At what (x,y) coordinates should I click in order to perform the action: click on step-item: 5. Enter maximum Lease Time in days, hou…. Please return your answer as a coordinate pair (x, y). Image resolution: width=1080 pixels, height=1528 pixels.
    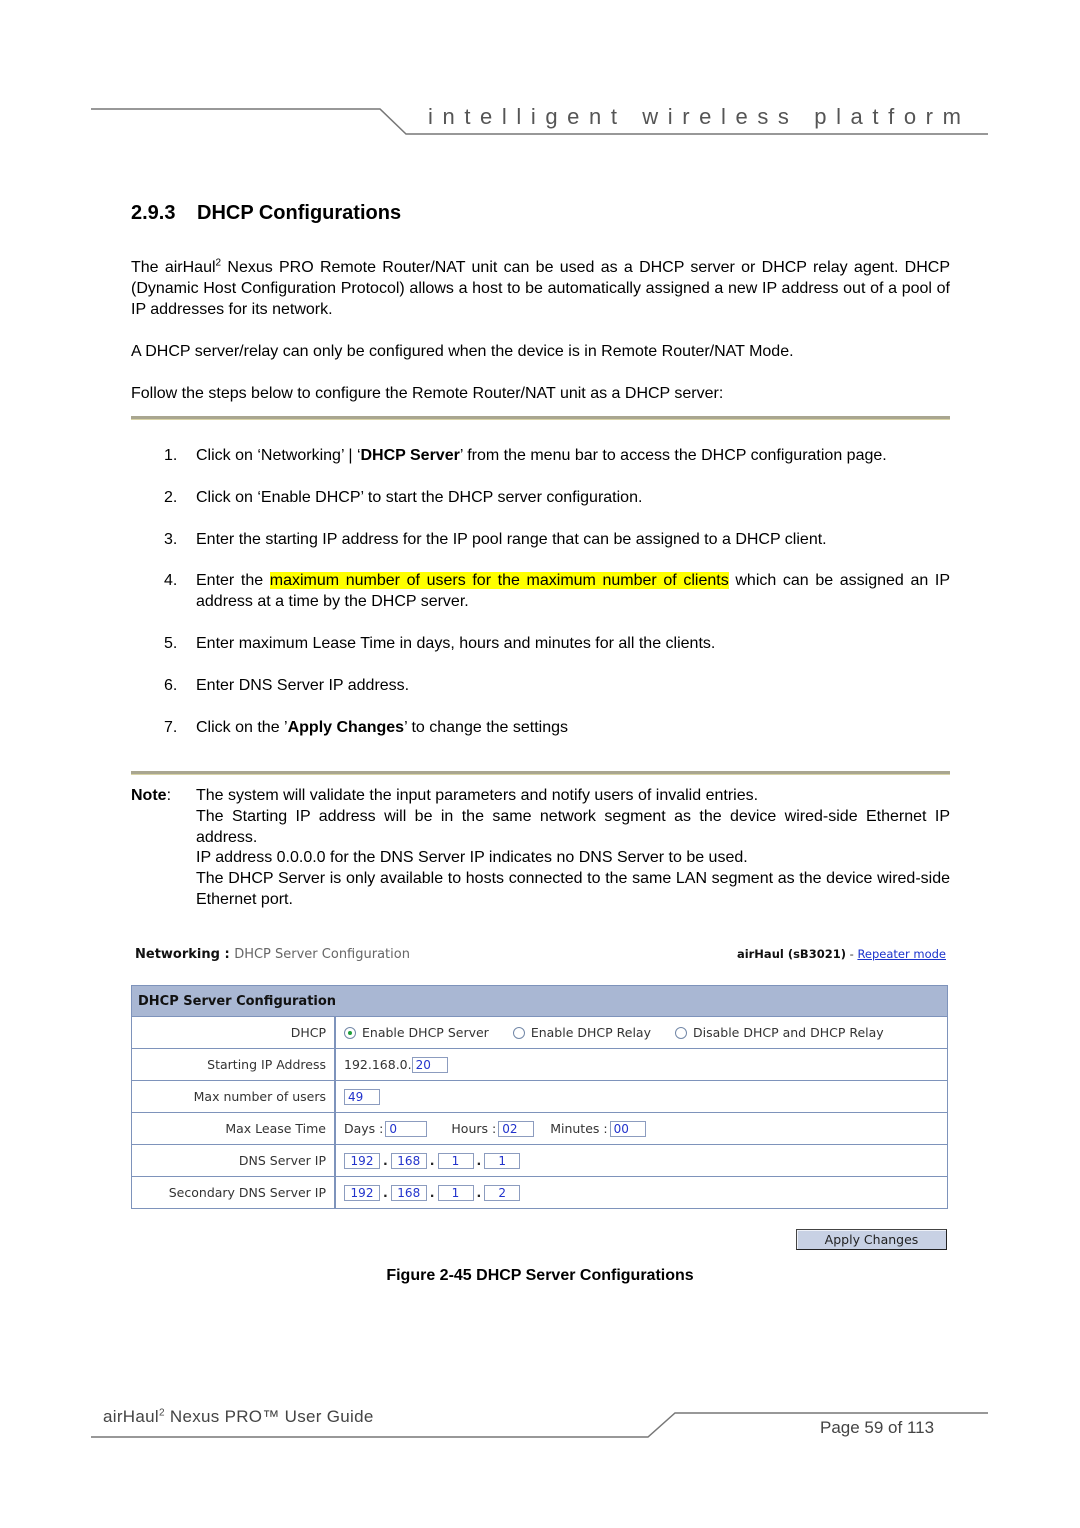
    Looking at the image, I should click on (540, 644).